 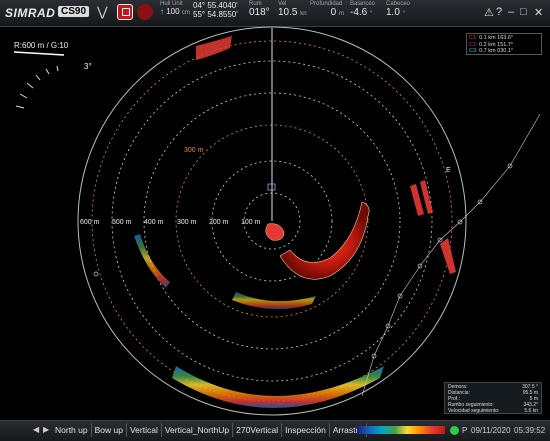 I want to click on hull-unit-value: ↑ 100 cm, so click(x=175, y=11).